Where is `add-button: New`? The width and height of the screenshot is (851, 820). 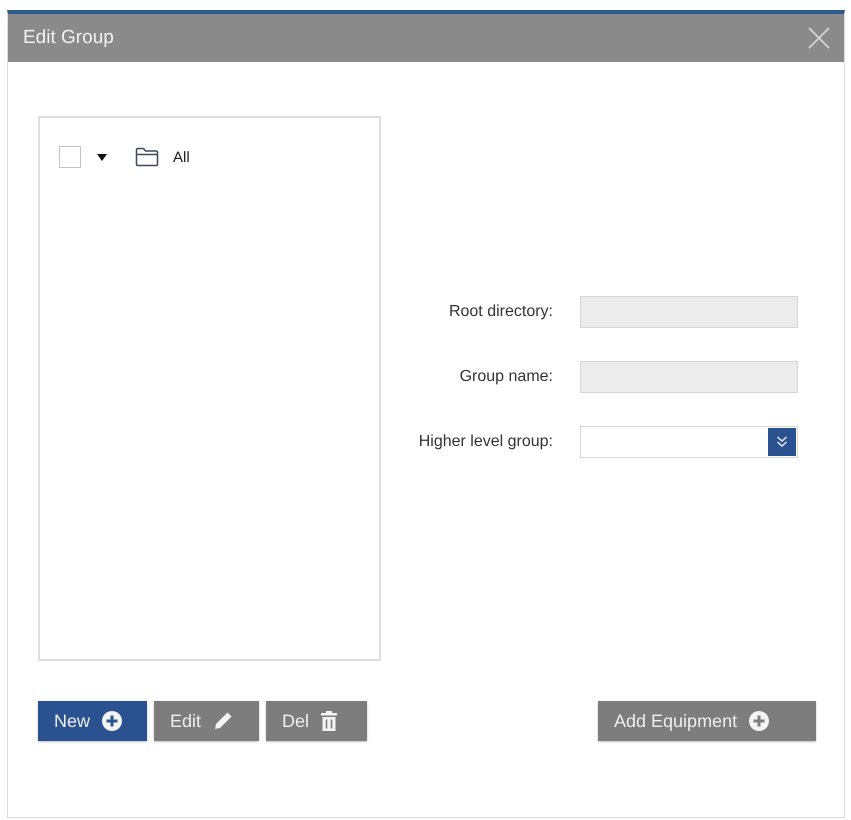
add-button: New is located at coordinates (92, 721).